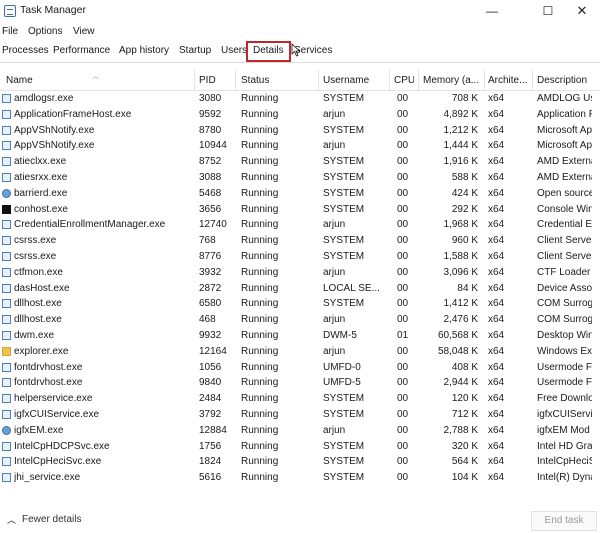 The image size is (600, 533). I want to click on cell-name: IntelCpHDCPSvc.exe, so click(62, 446).